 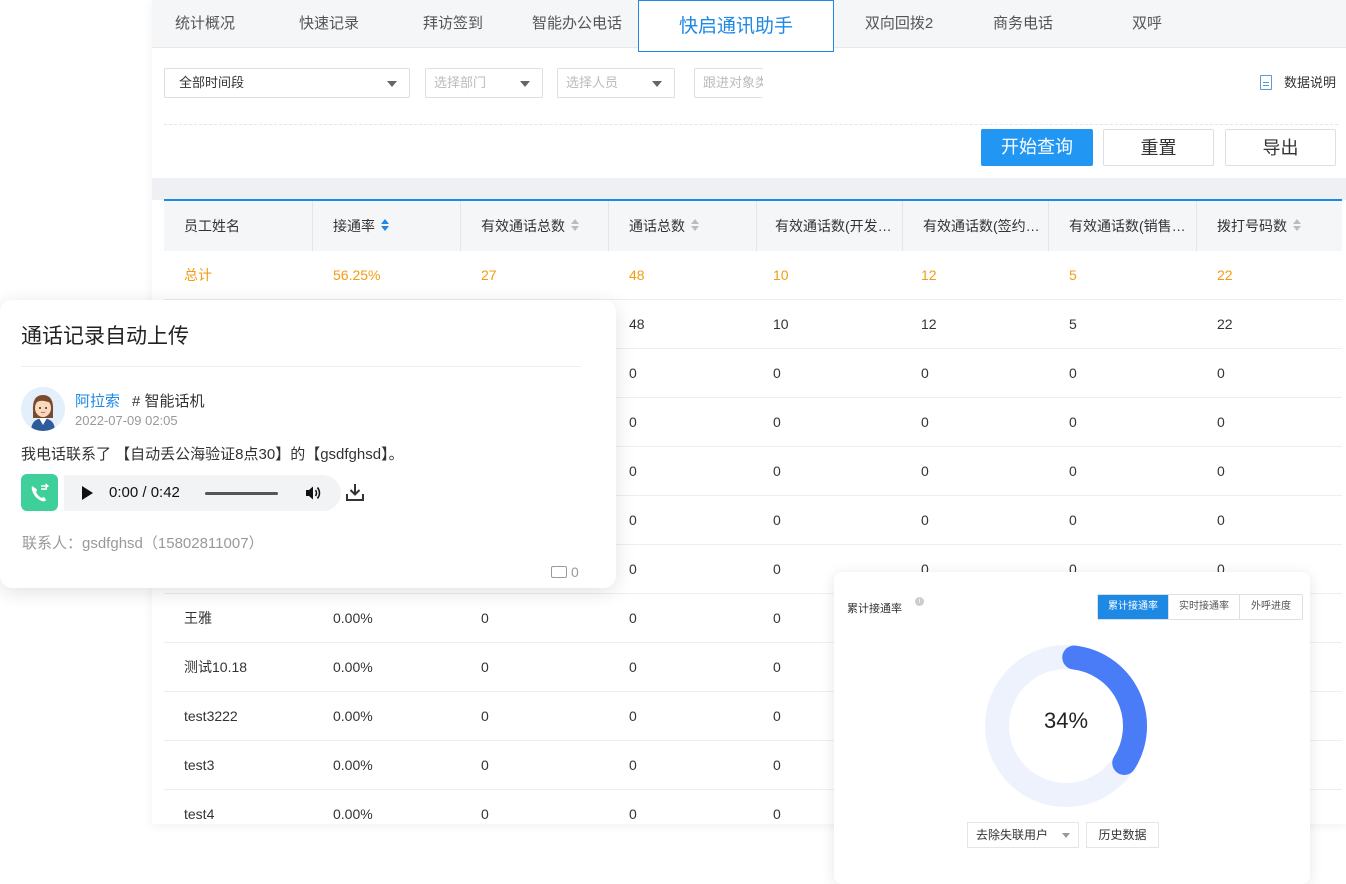 What do you see at coordinates (1266, 82) in the screenshot?
I see `document-icon` at bounding box center [1266, 82].